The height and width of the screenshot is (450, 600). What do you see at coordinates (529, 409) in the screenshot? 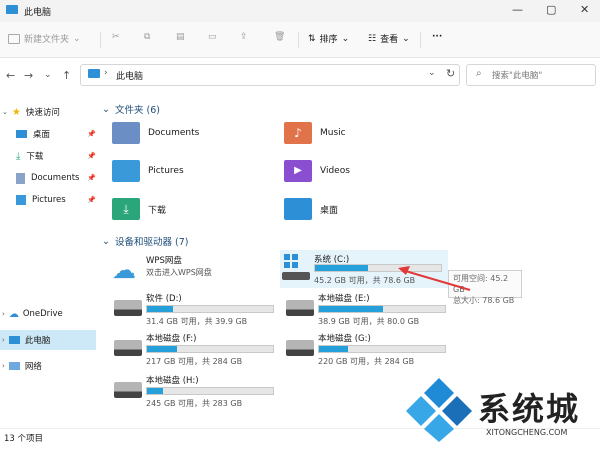
I see `watermark-brand: 系统城` at bounding box center [529, 409].